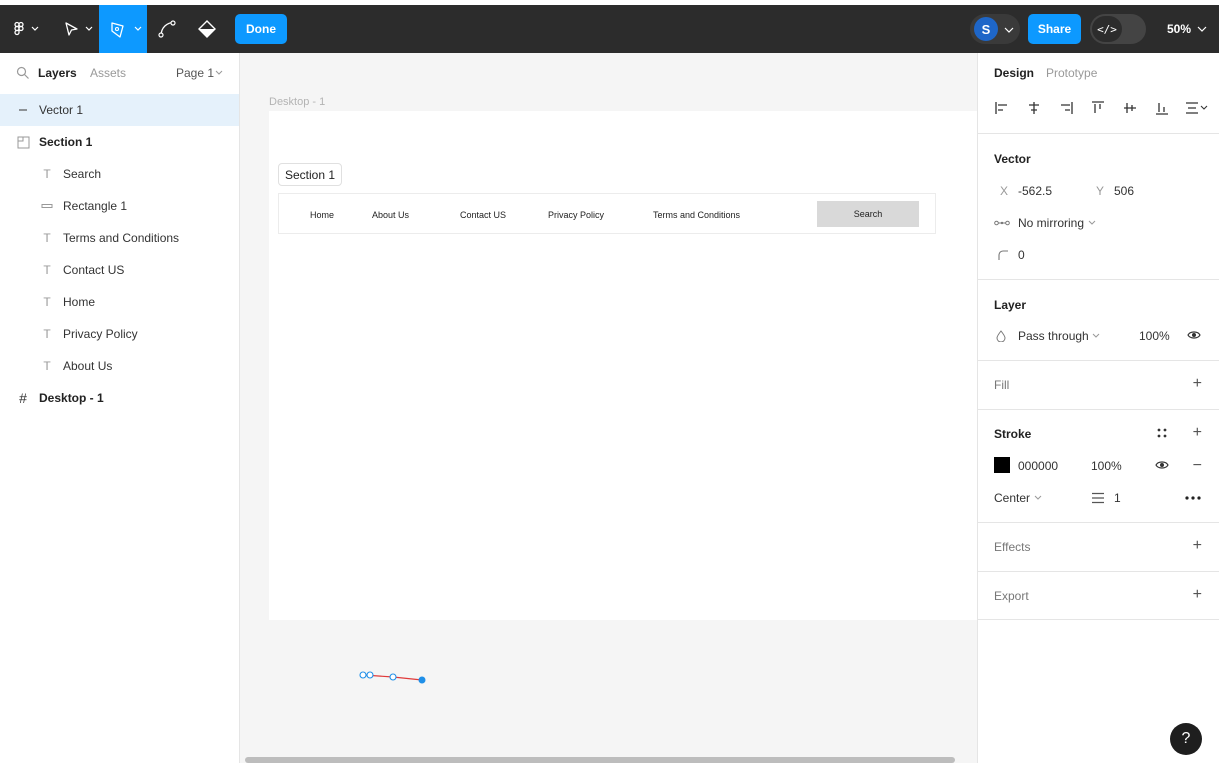  What do you see at coordinates (261, 29) in the screenshot?
I see `done-button: Done` at bounding box center [261, 29].